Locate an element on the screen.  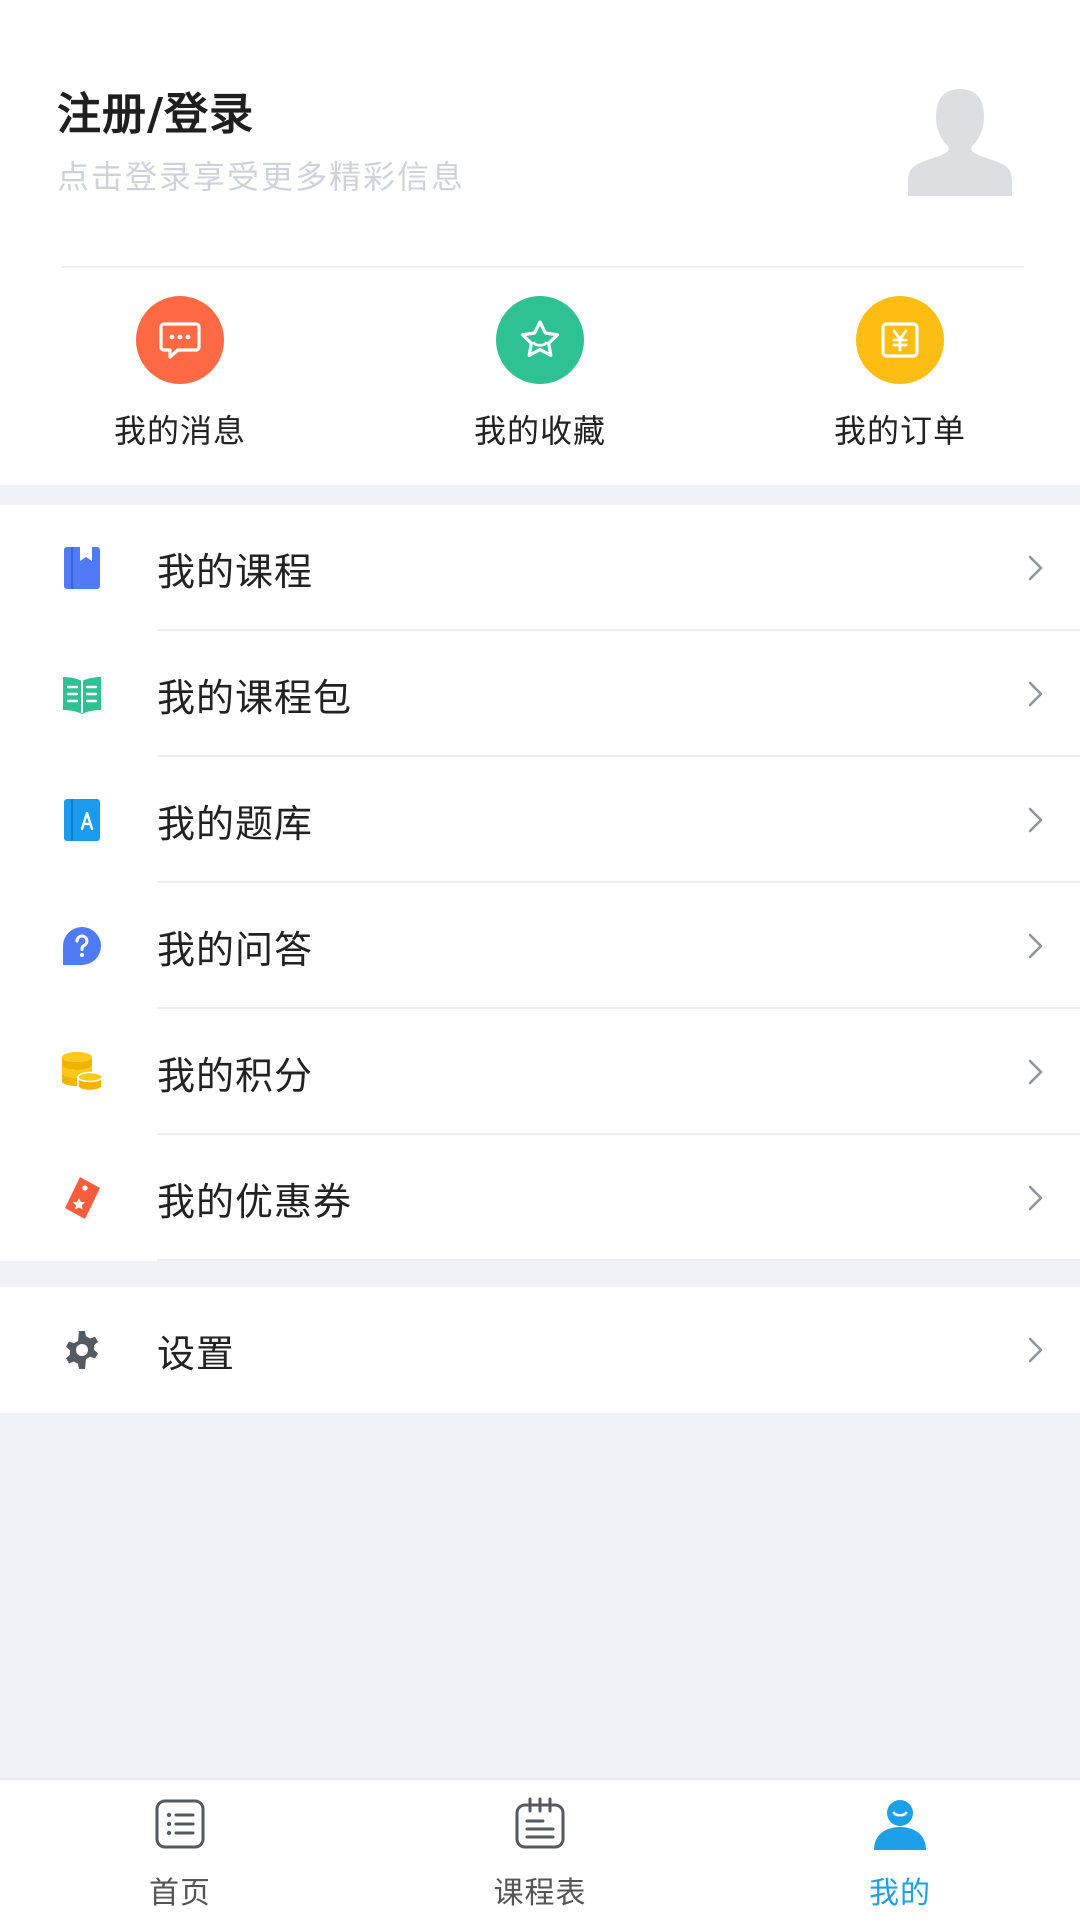
quick-action-orders: 我的订单 is located at coordinates (900, 374).